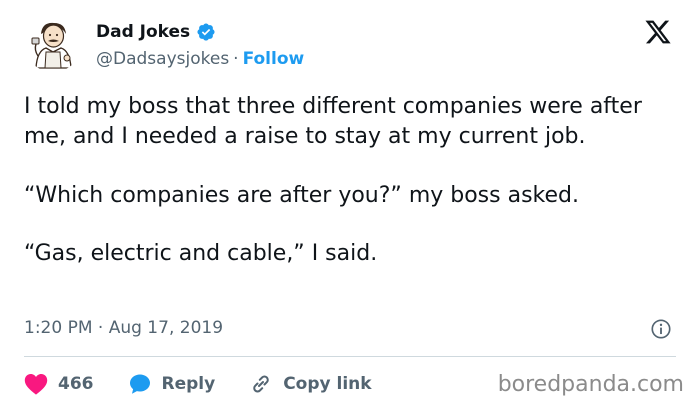 The image size is (700, 410). Describe the element at coordinates (76, 384) in the screenshot. I see `like-count: 466` at that location.